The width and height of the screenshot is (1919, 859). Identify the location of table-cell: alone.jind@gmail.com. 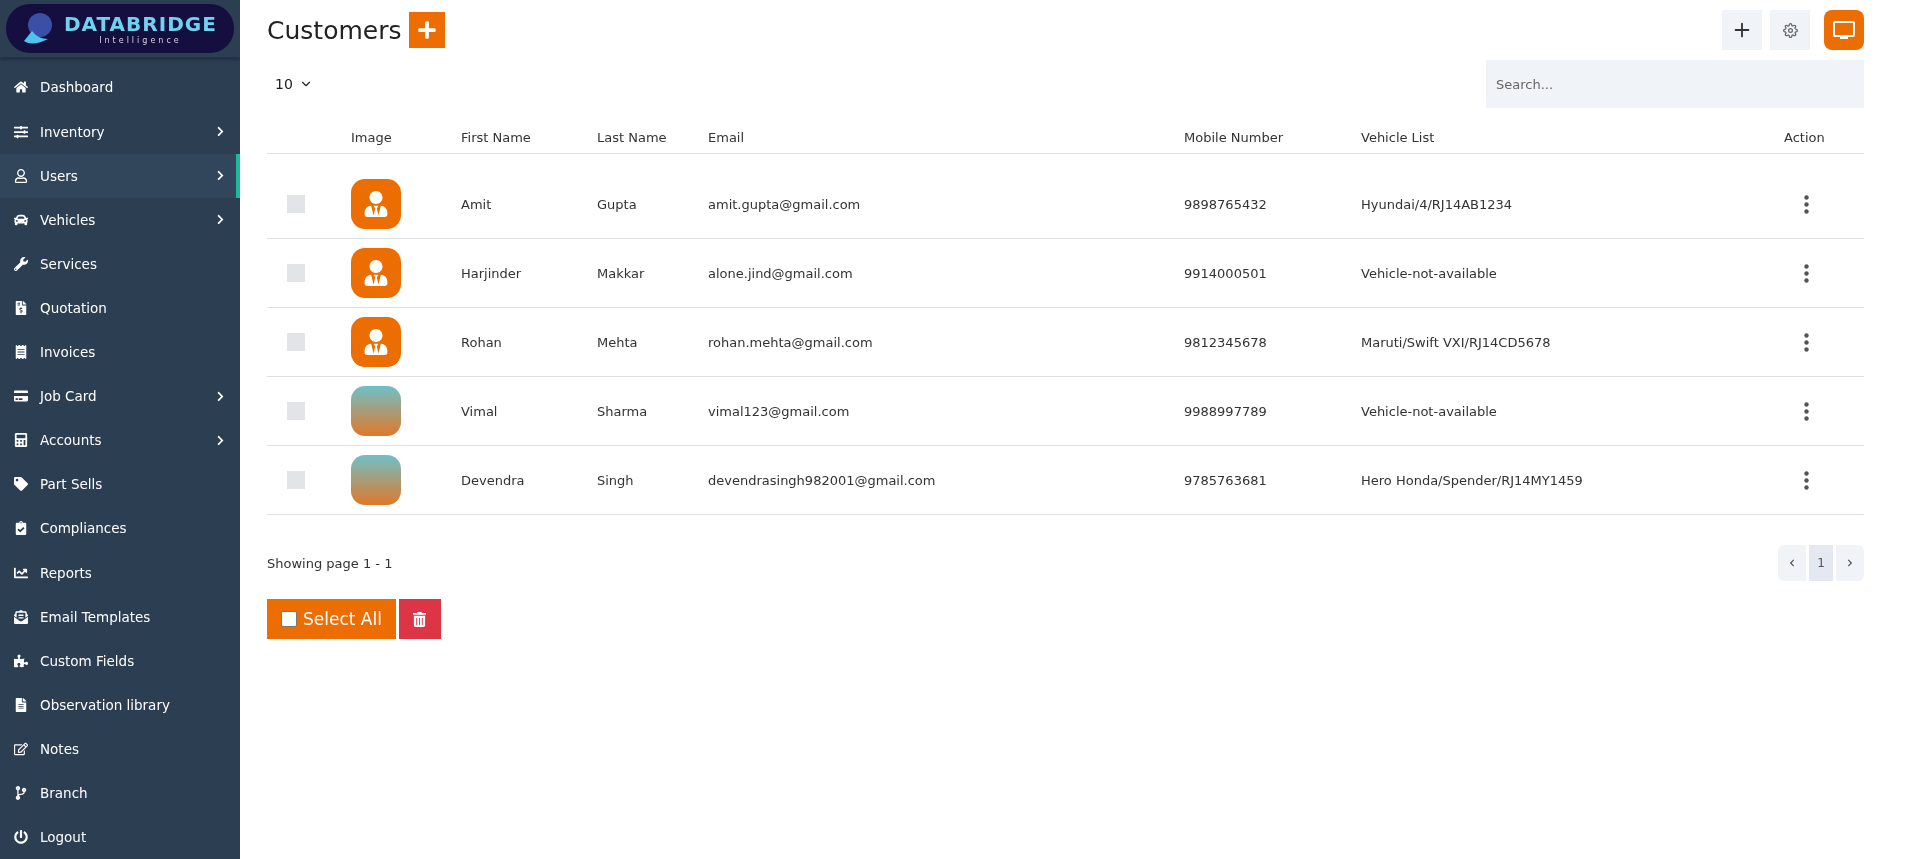
(946, 273).